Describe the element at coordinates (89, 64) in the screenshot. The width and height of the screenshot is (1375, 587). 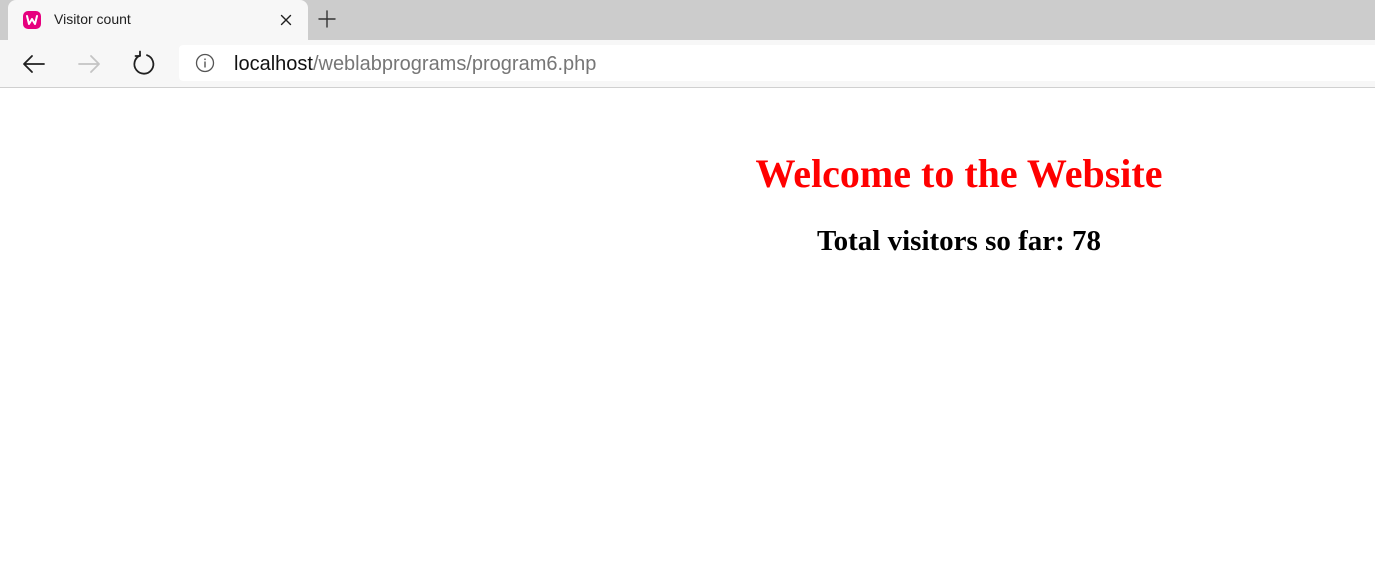
I see `arrow-right-icon` at that location.